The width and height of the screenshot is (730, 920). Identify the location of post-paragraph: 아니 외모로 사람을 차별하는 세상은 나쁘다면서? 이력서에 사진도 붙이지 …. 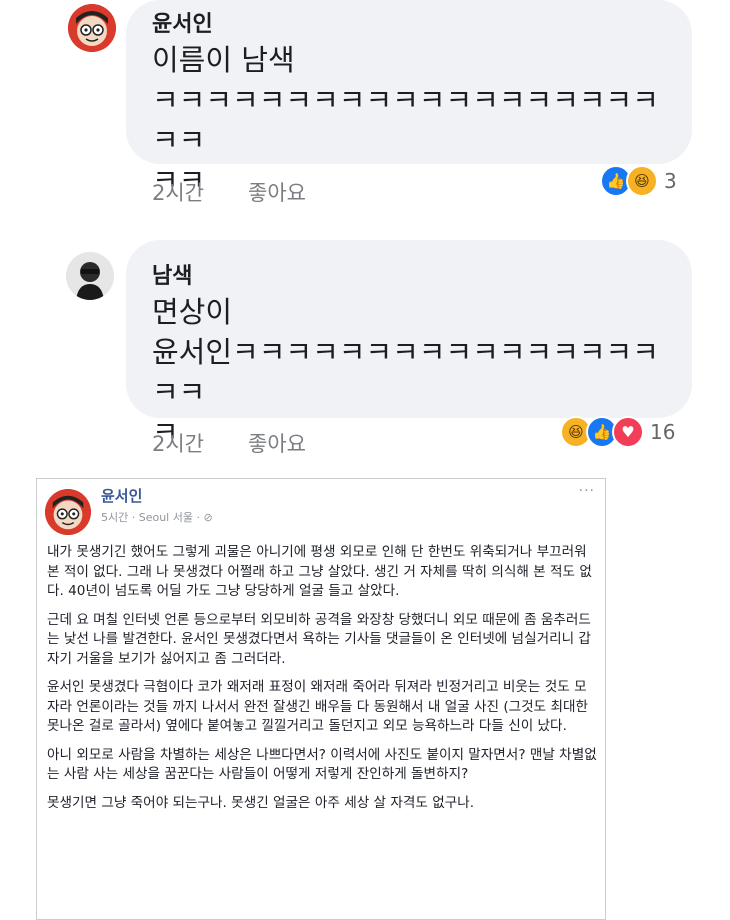
(322, 764).